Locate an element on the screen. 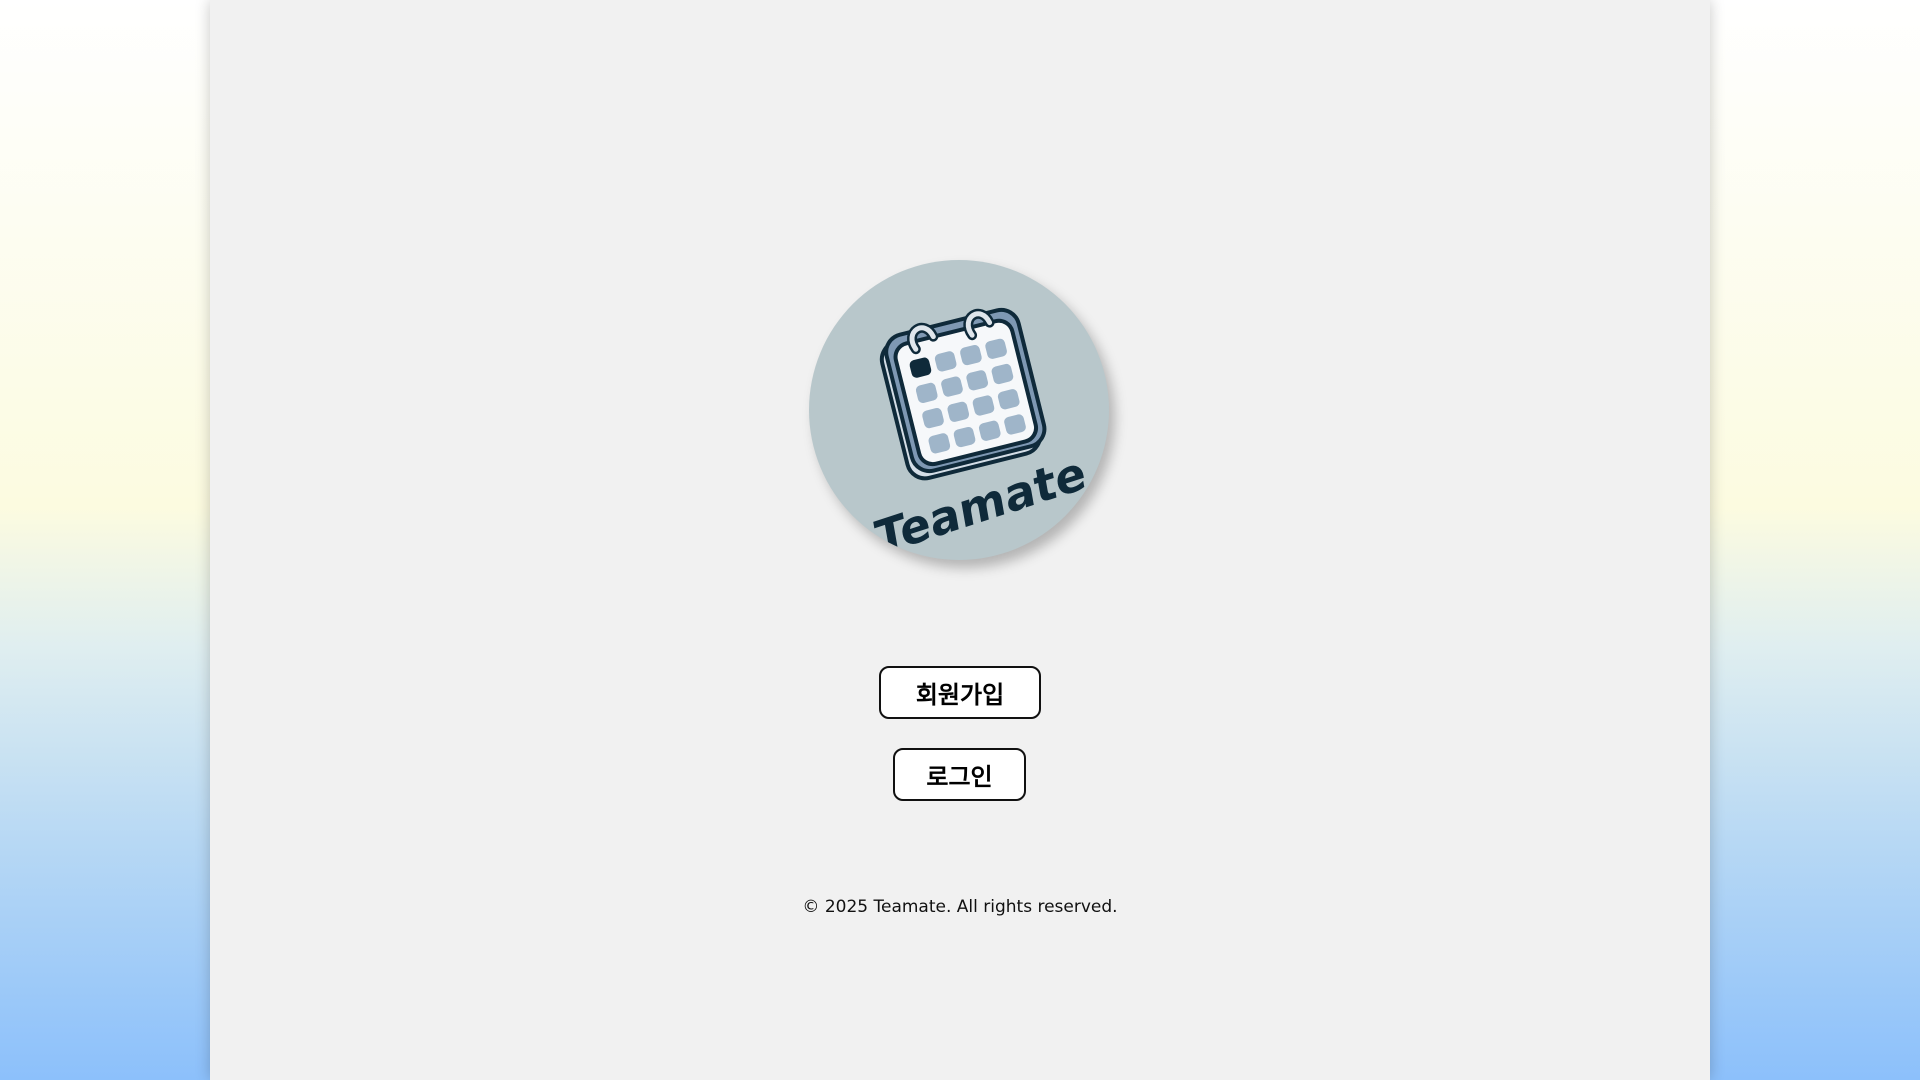 The image size is (1920, 1080). teamate-logo: Teamate is located at coordinates (959, 410).